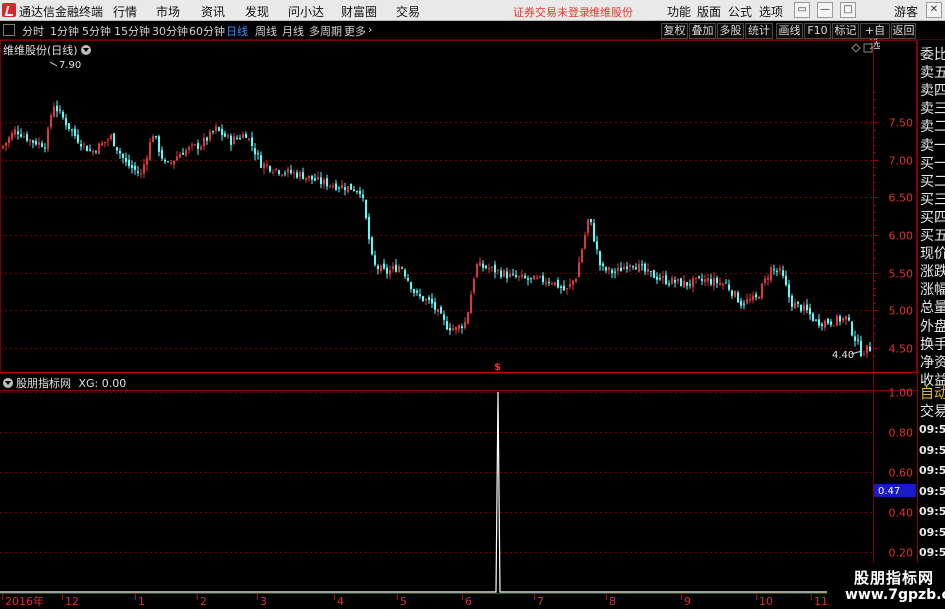 This screenshot has height=609, width=945. What do you see at coordinates (932, 254) in the screenshot?
I see `quote-field-label: 现价` at bounding box center [932, 254].